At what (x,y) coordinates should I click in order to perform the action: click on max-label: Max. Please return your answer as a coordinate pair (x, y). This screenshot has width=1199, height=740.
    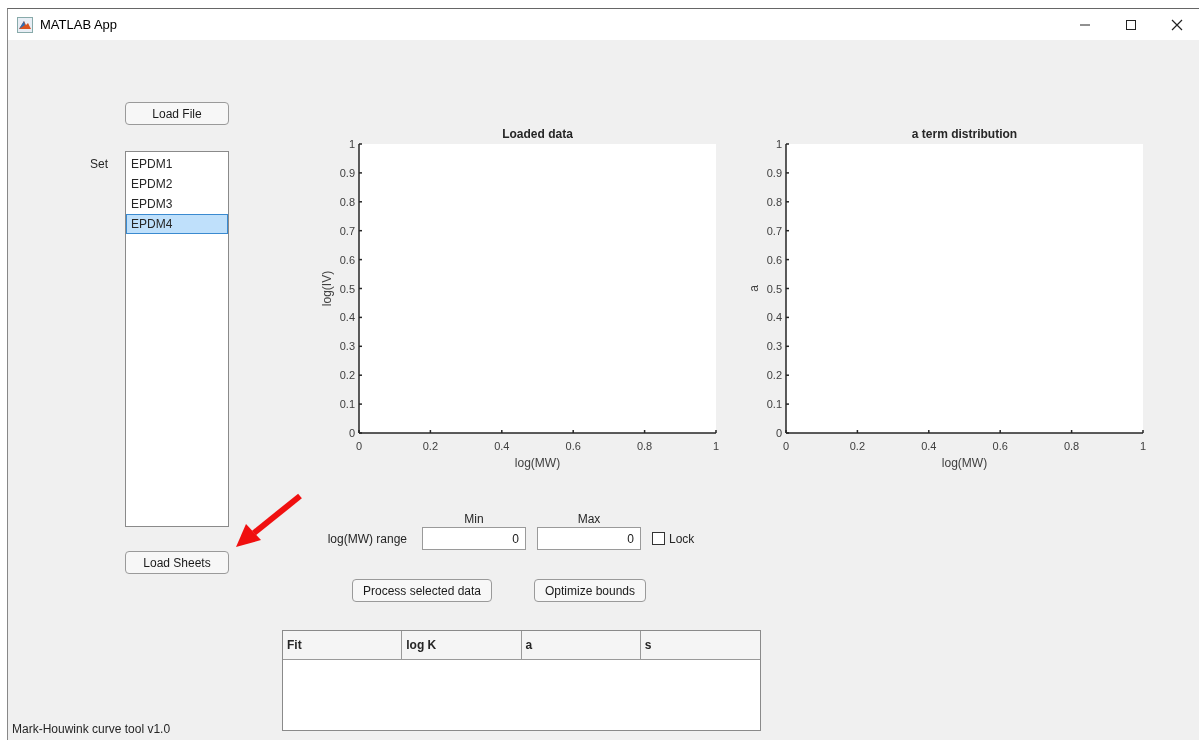
    Looking at the image, I should click on (589, 518).